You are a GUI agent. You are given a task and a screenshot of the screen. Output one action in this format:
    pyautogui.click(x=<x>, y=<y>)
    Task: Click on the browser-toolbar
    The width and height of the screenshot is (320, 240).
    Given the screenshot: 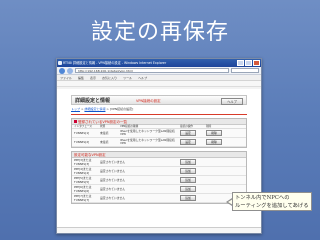 What is the action you would take?
    pyautogui.click(x=159, y=84)
    